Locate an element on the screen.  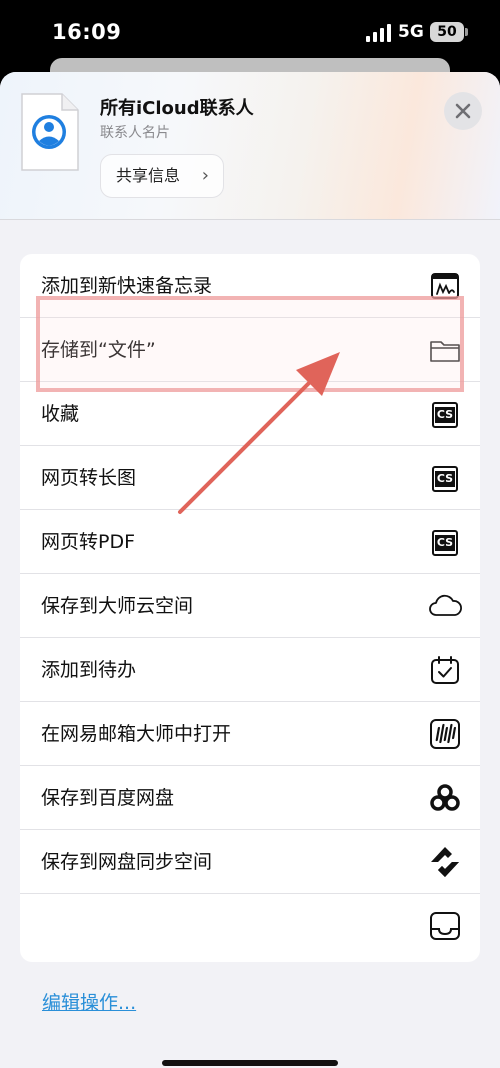
share-sheet-header: 所有iCloud联系人 联系人名片 共享信息 › is located at coordinates (250, 146).